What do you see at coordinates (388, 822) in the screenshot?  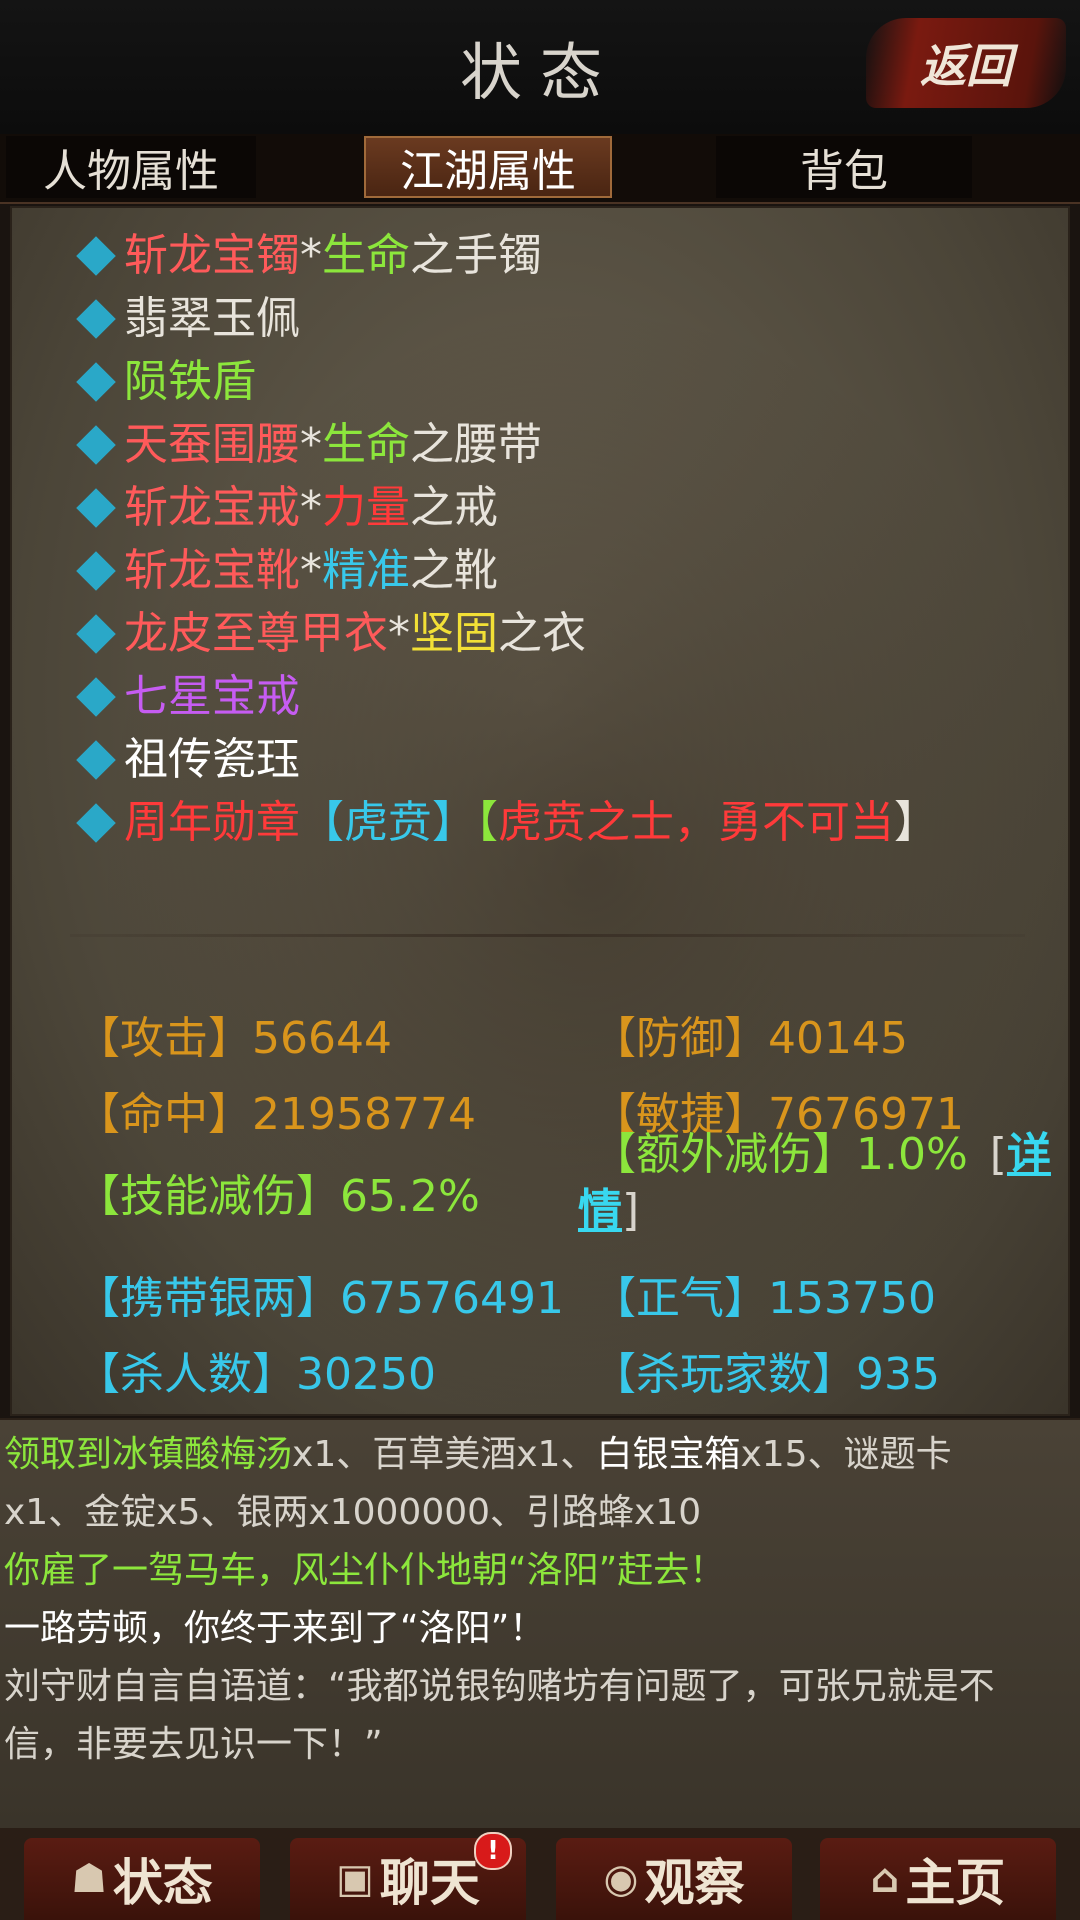 I see `equipment-name-part: 【虎贲】` at bounding box center [388, 822].